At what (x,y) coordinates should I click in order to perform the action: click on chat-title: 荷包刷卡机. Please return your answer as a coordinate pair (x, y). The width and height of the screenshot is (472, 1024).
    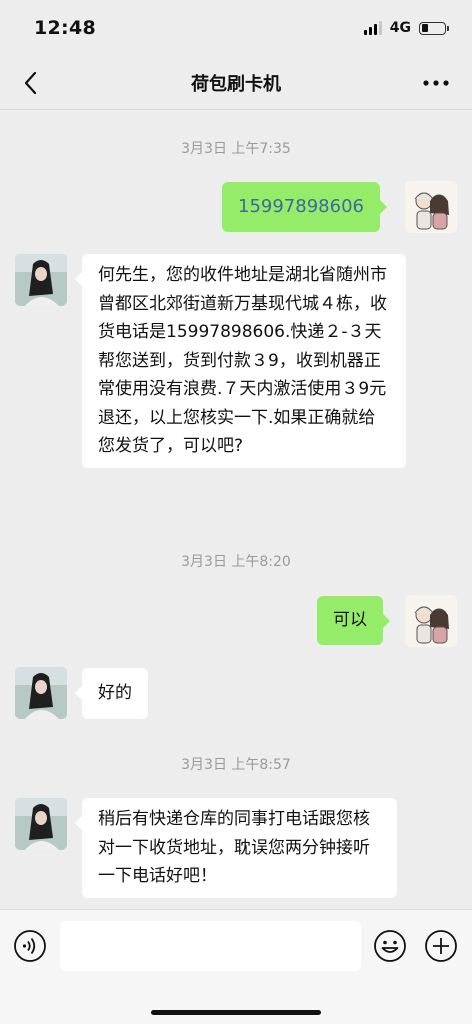
    Looking at the image, I should click on (236, 84).